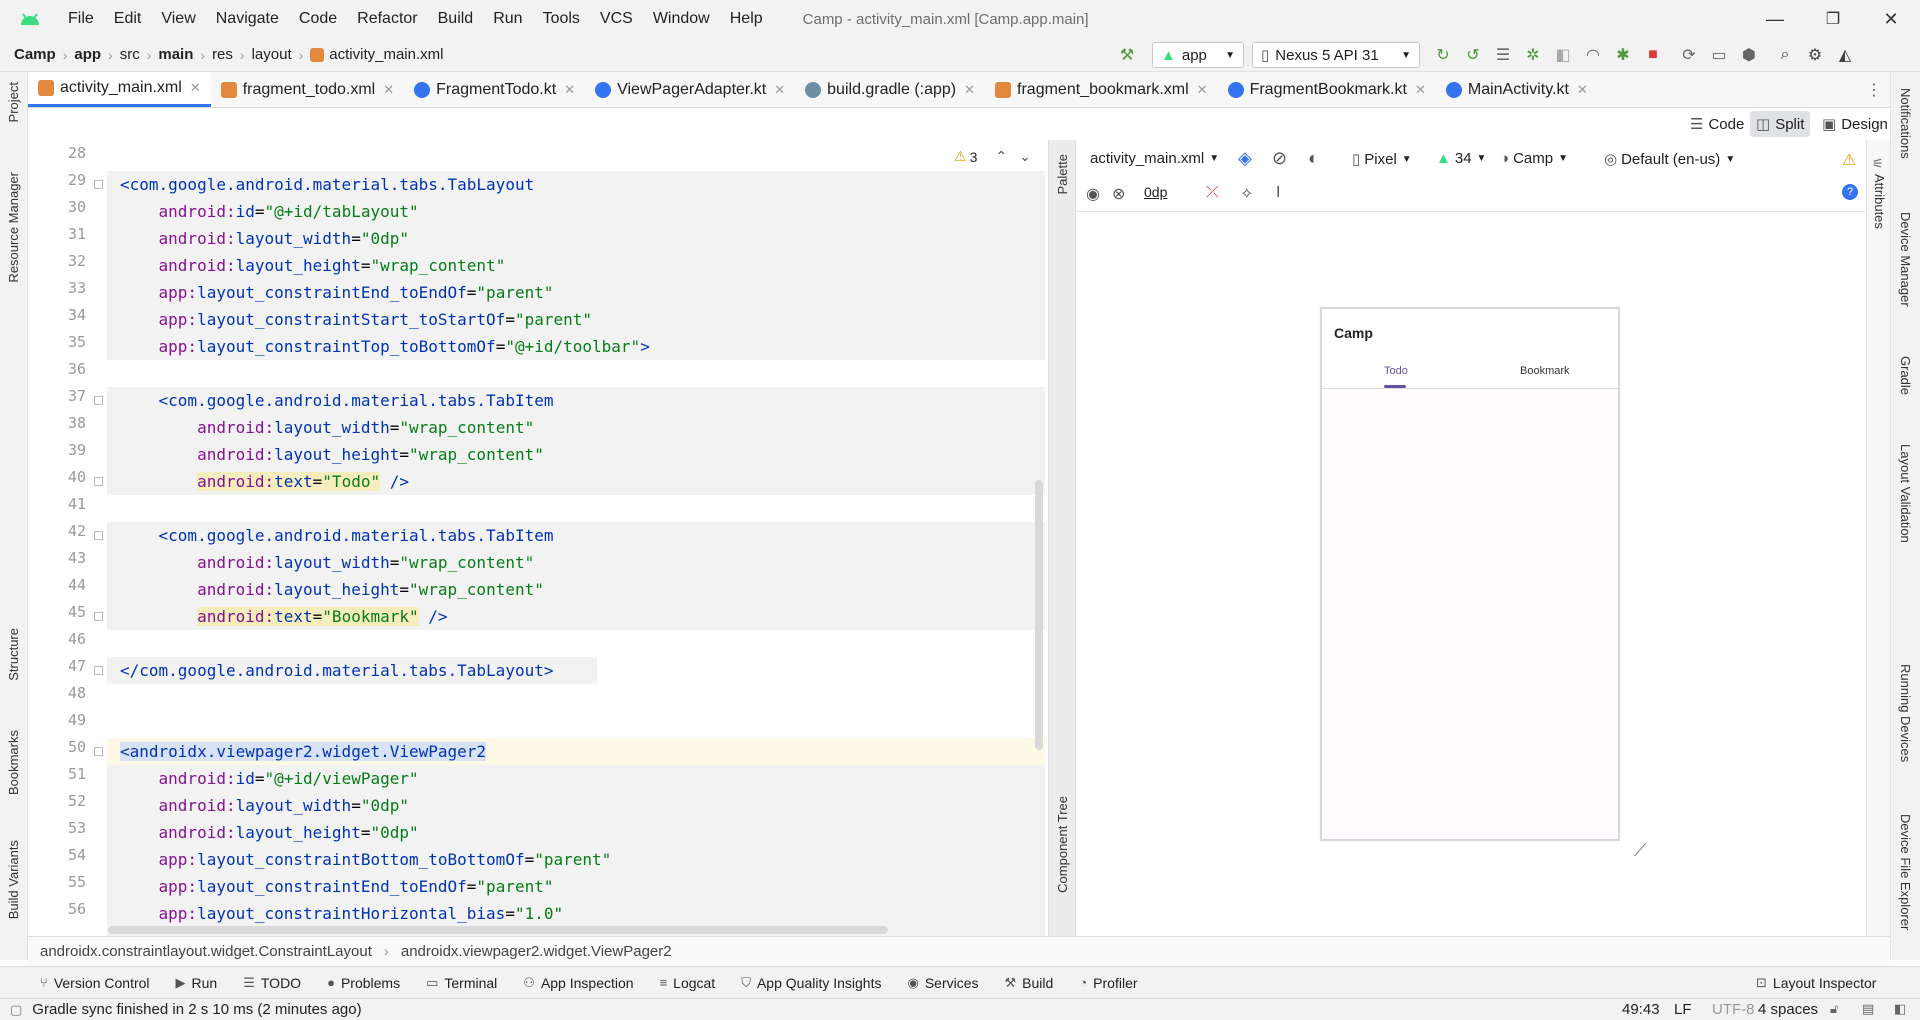 The width and height of the screenshot is (1920, 1020). I want to click on horizontal-scrollbar, so click(498, 930).